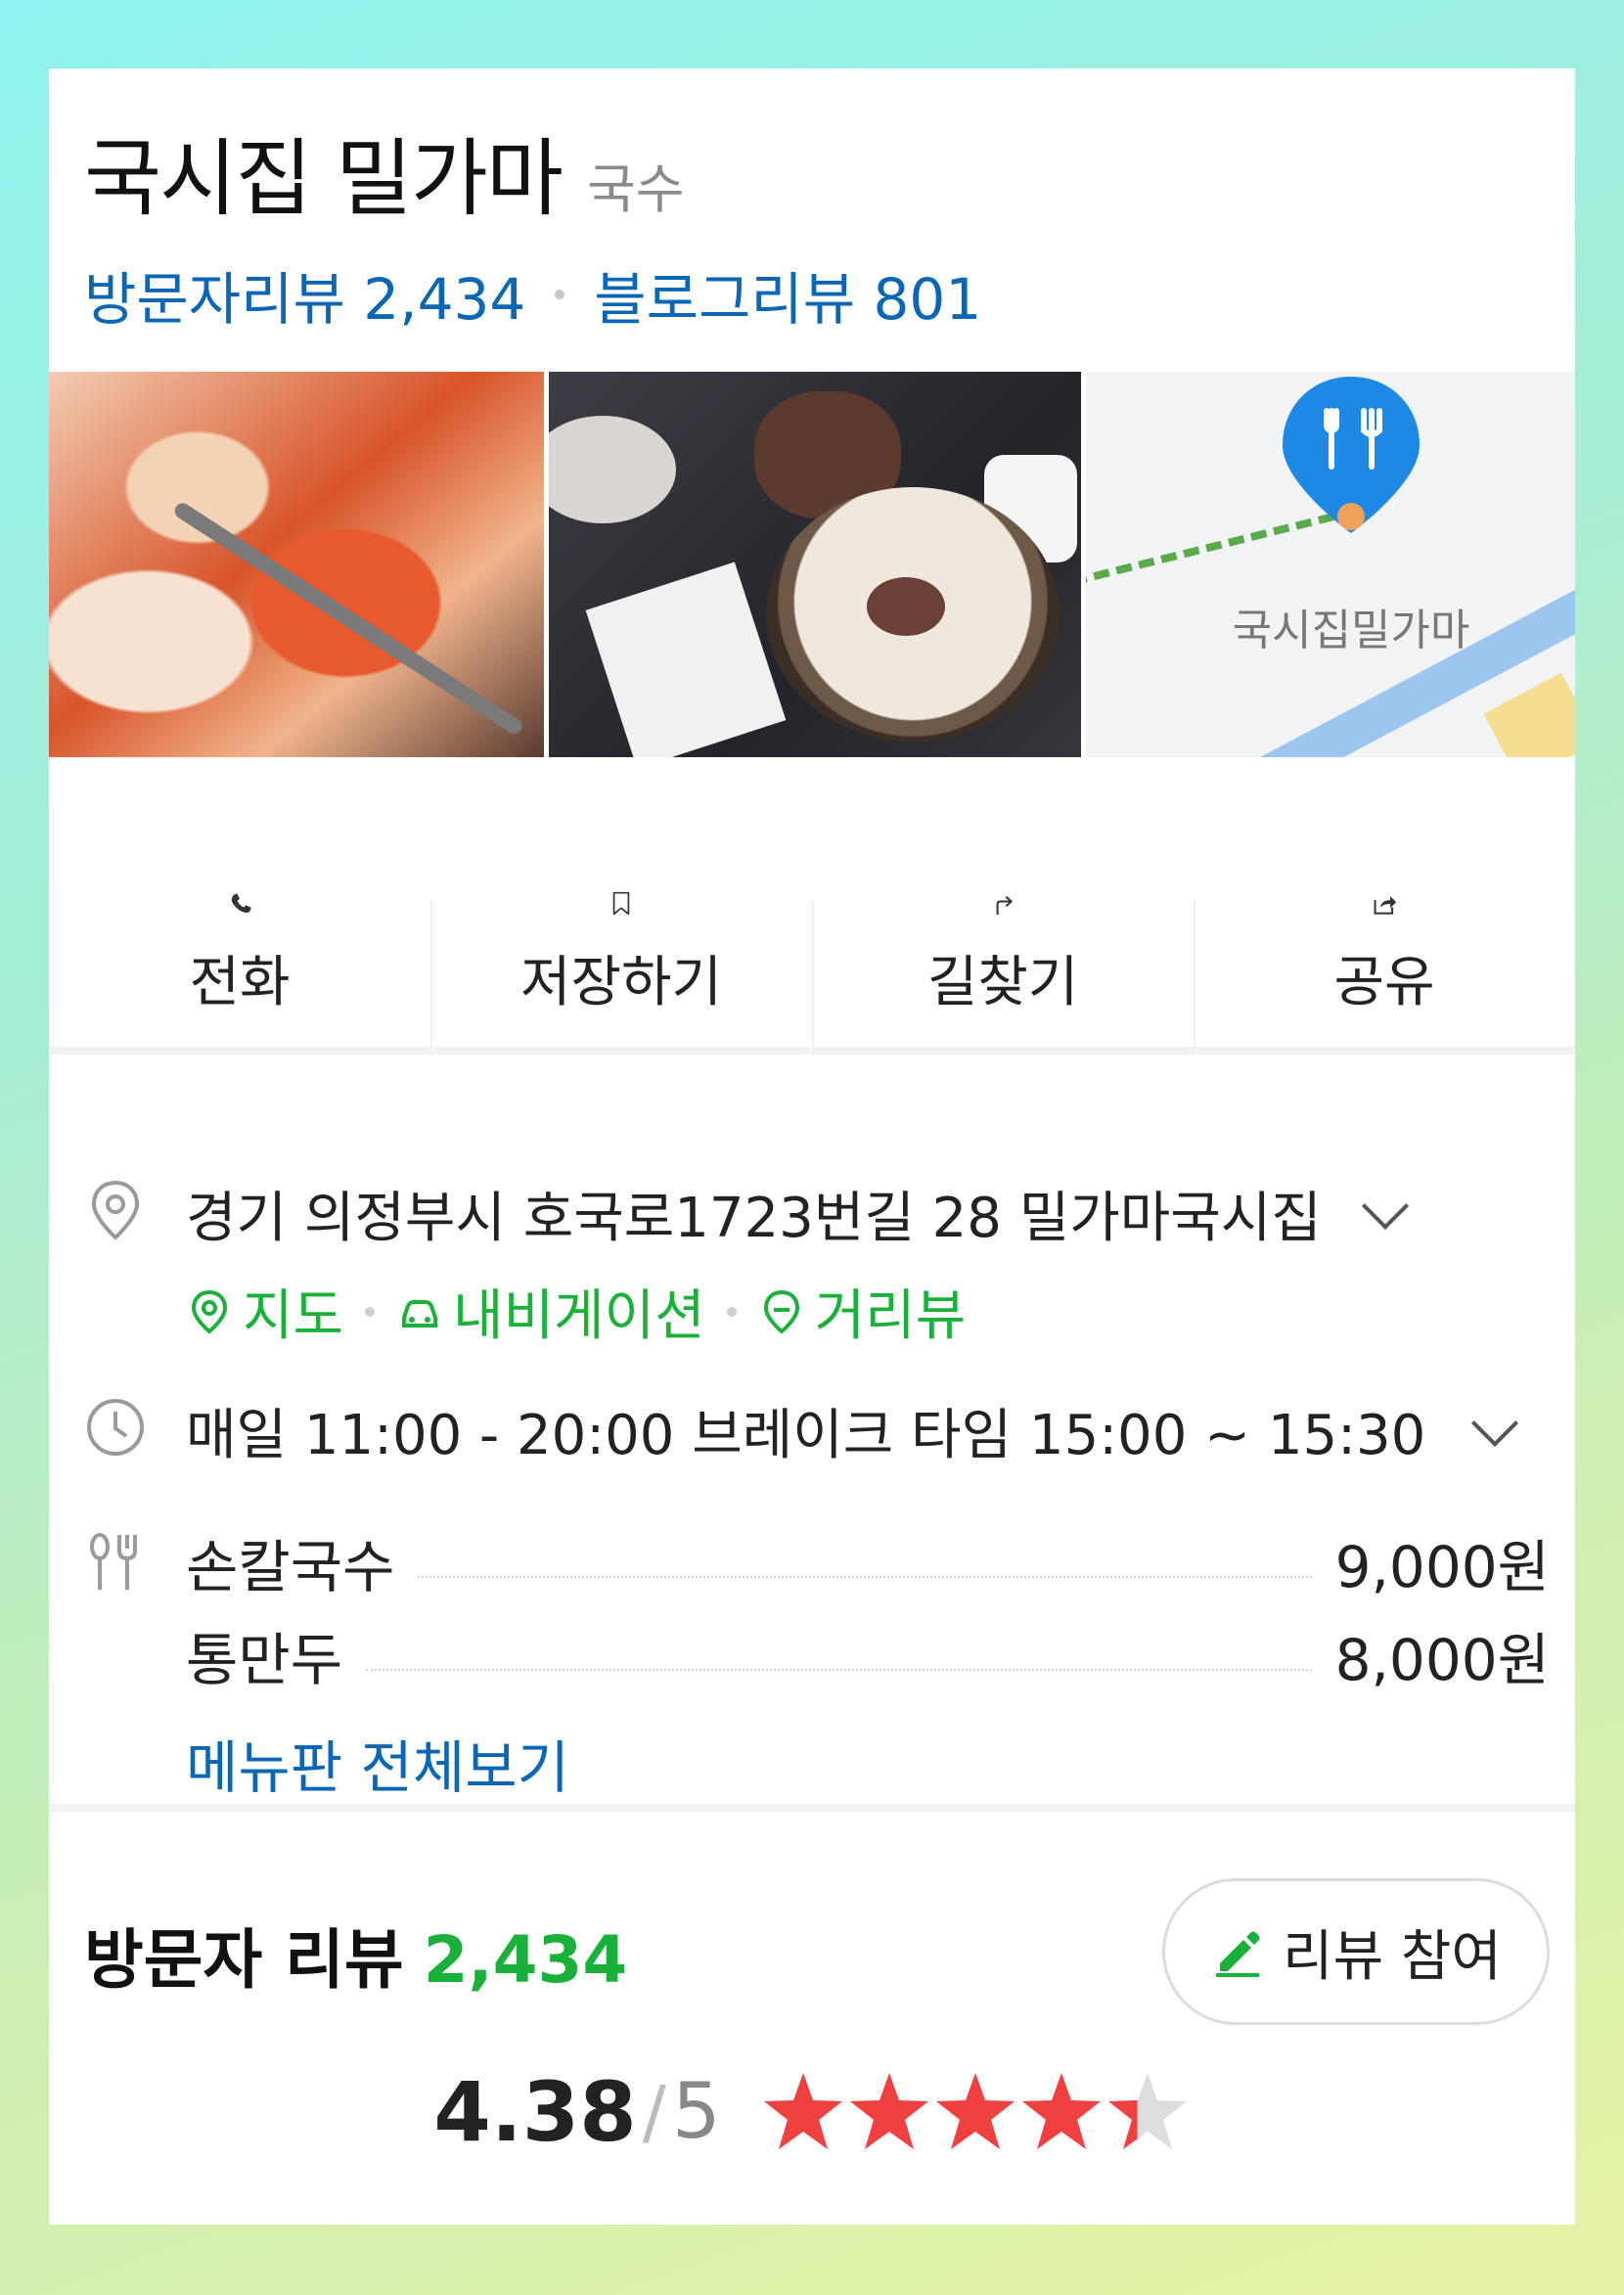 Image resolution: width=1624 pixels, height=2295 pixels. Describe the element at coordinates (113, 1561) in the screenshot. I see `utensils-icon` at that location.